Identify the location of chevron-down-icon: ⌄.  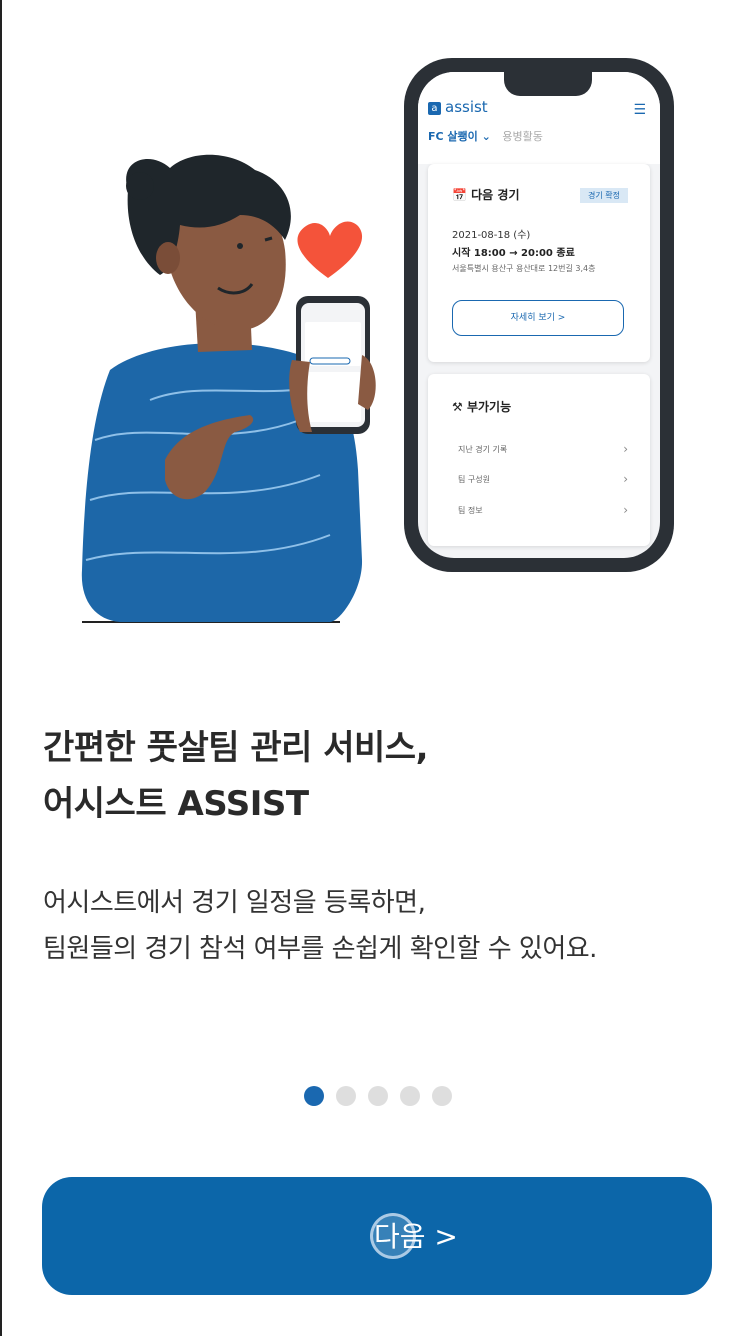
(484, 136).